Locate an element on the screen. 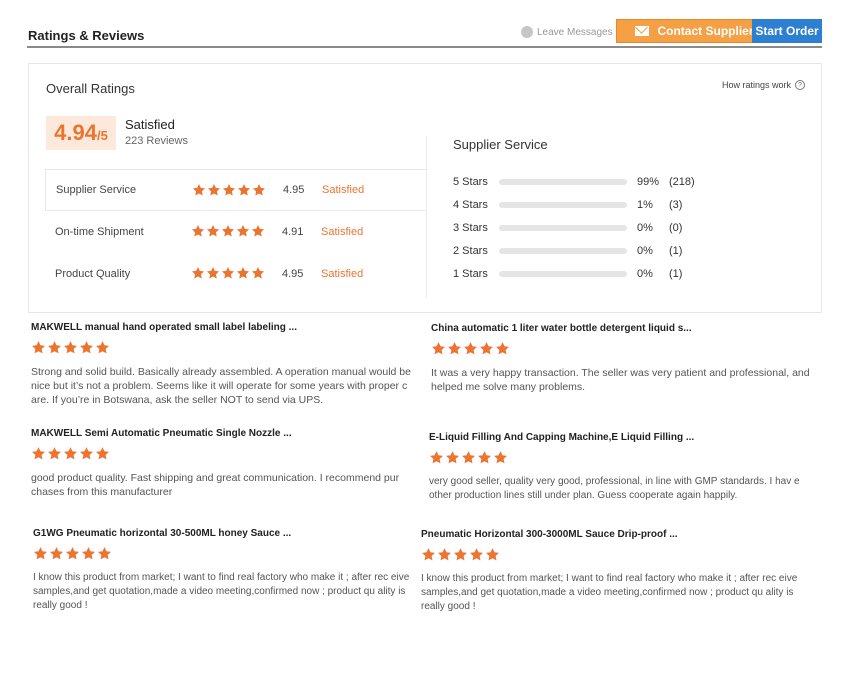  panel-divider is located at coordinates (426, 217).